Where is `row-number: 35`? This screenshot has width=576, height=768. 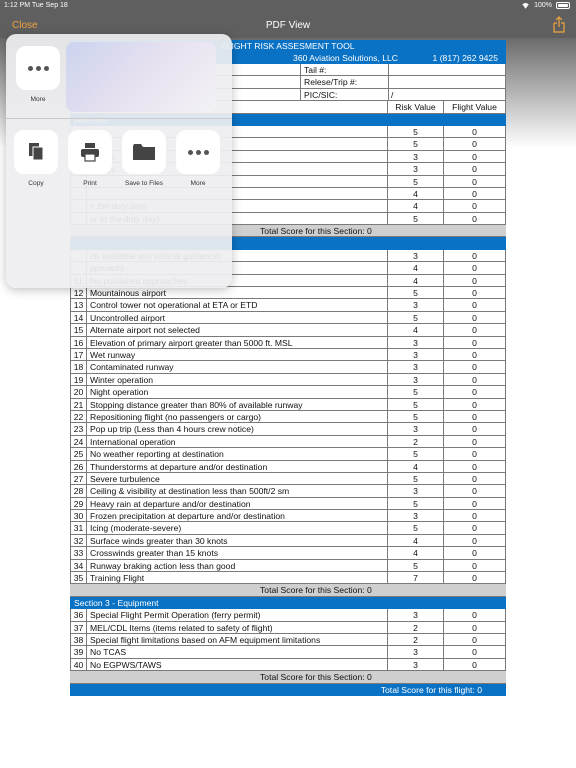 row-number: 35 is located at coordinates (78, 578).